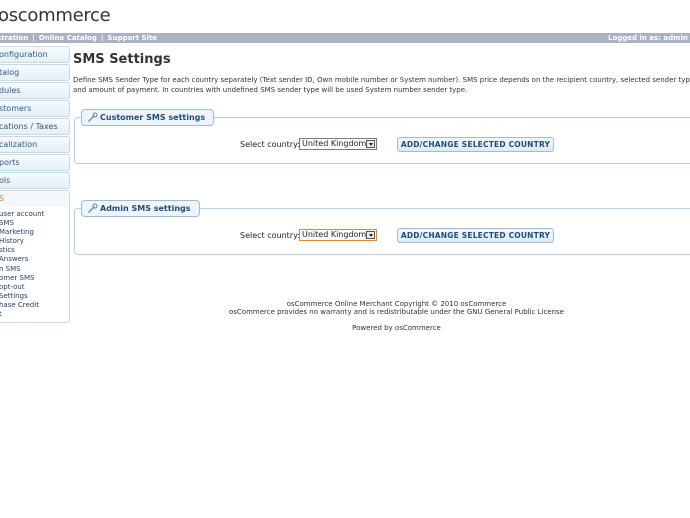  What do you see at coordinates (475, 235) in the screenshot?
I see `admin-add-change-country-button: ADD/CHANGE SELECTED COUNTRY` at bounding box center [475, 235].